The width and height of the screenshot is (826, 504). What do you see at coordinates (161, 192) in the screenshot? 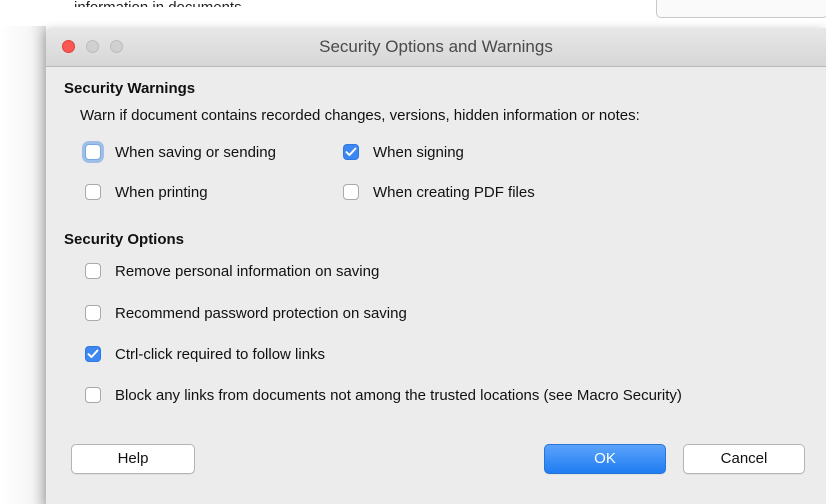
I see `option-label: When printing` at bounding box center [161, 192].